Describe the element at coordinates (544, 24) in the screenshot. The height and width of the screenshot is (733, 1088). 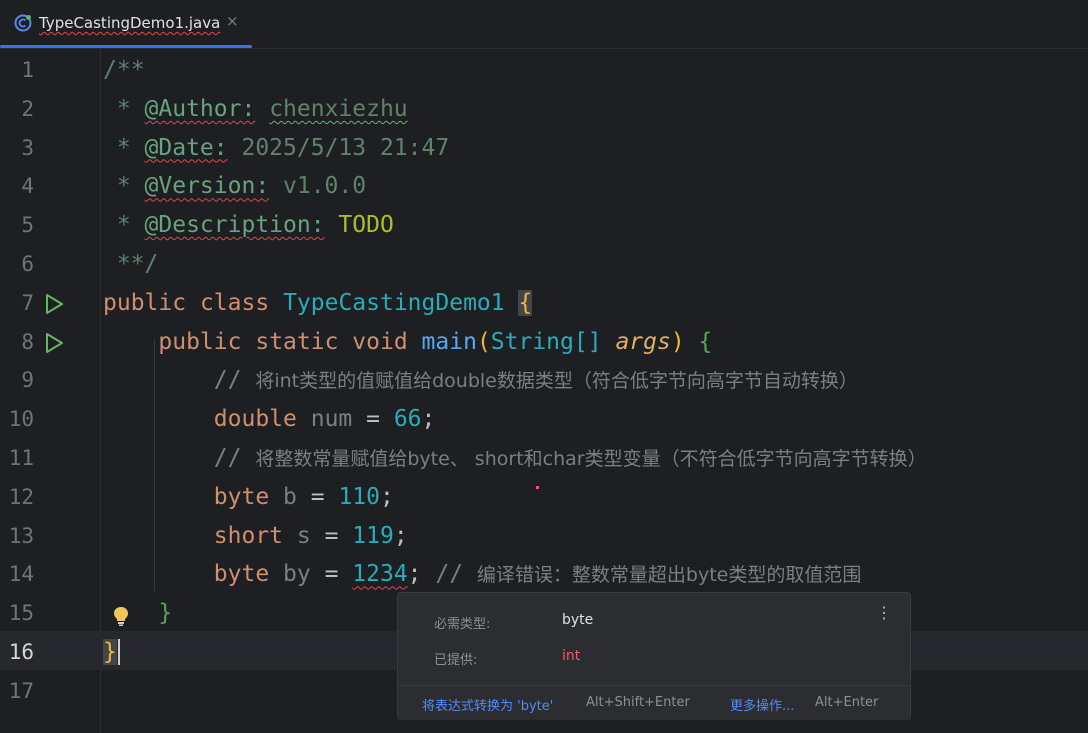
I see `editor-tab-bar: TypeCastingDemo1.java ×` at that location.